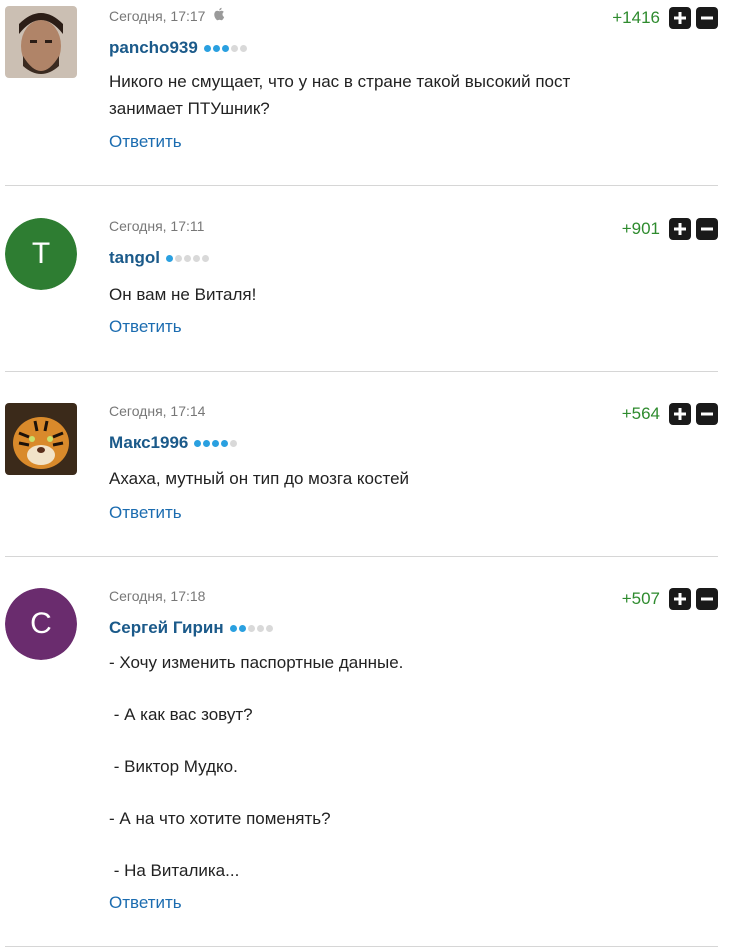  What do you see at coordinates (220, 818) in the screenshot?
I see `comment-line: - А на что хотите поменять?` at bounding box center [220, 818].